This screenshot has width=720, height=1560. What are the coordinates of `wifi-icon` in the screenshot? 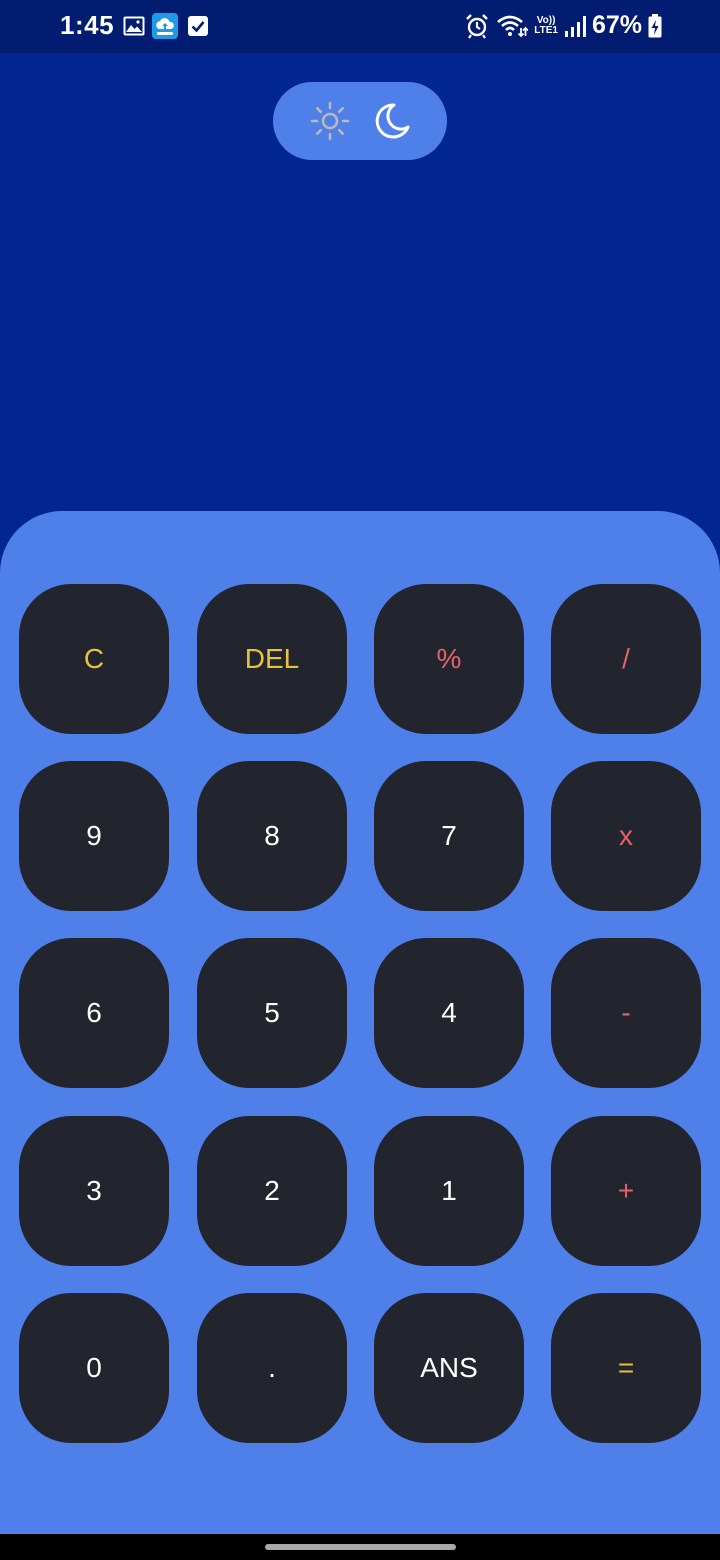 It's located at (513, 26).